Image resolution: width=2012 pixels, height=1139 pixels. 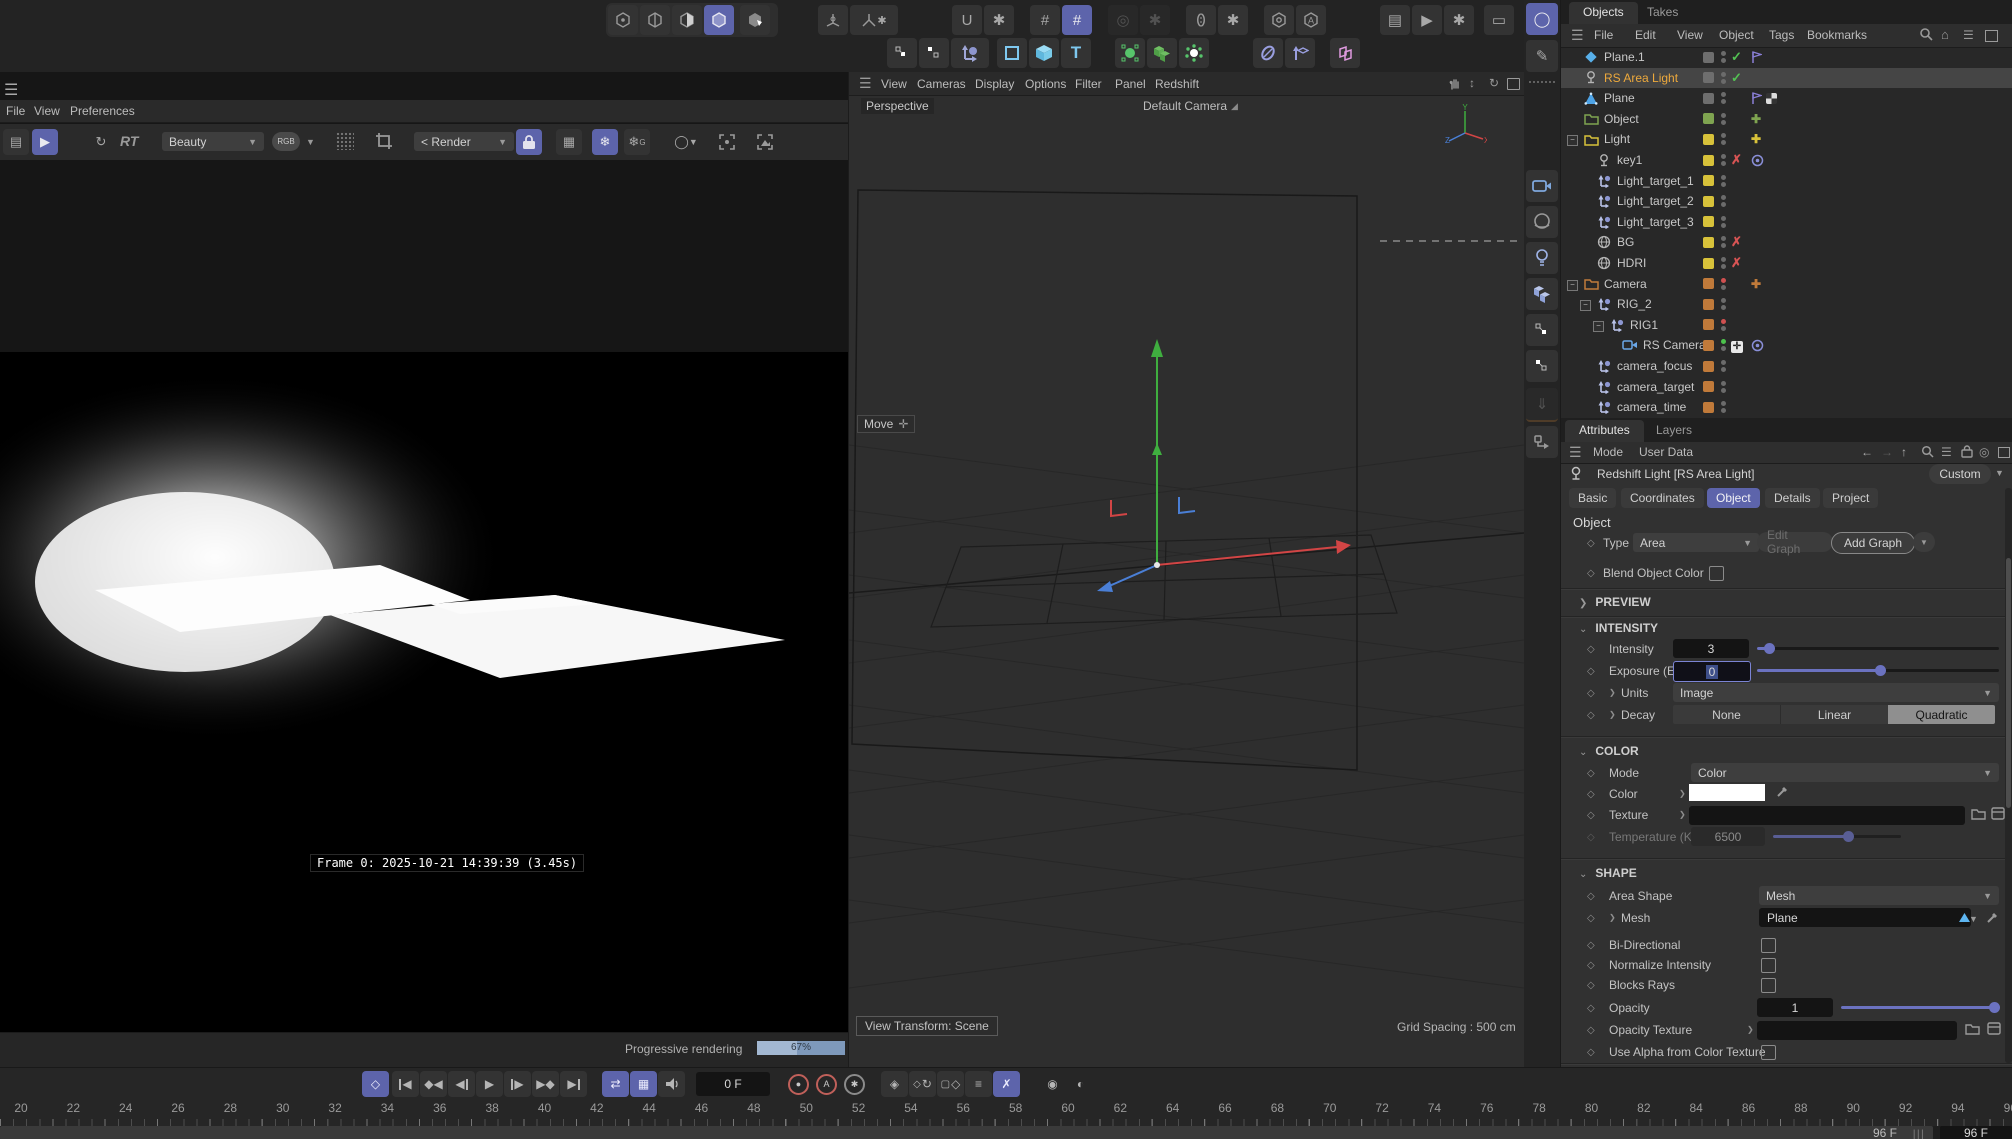 I want to click on rv-menu-view: View, so click(x=47, y=111).